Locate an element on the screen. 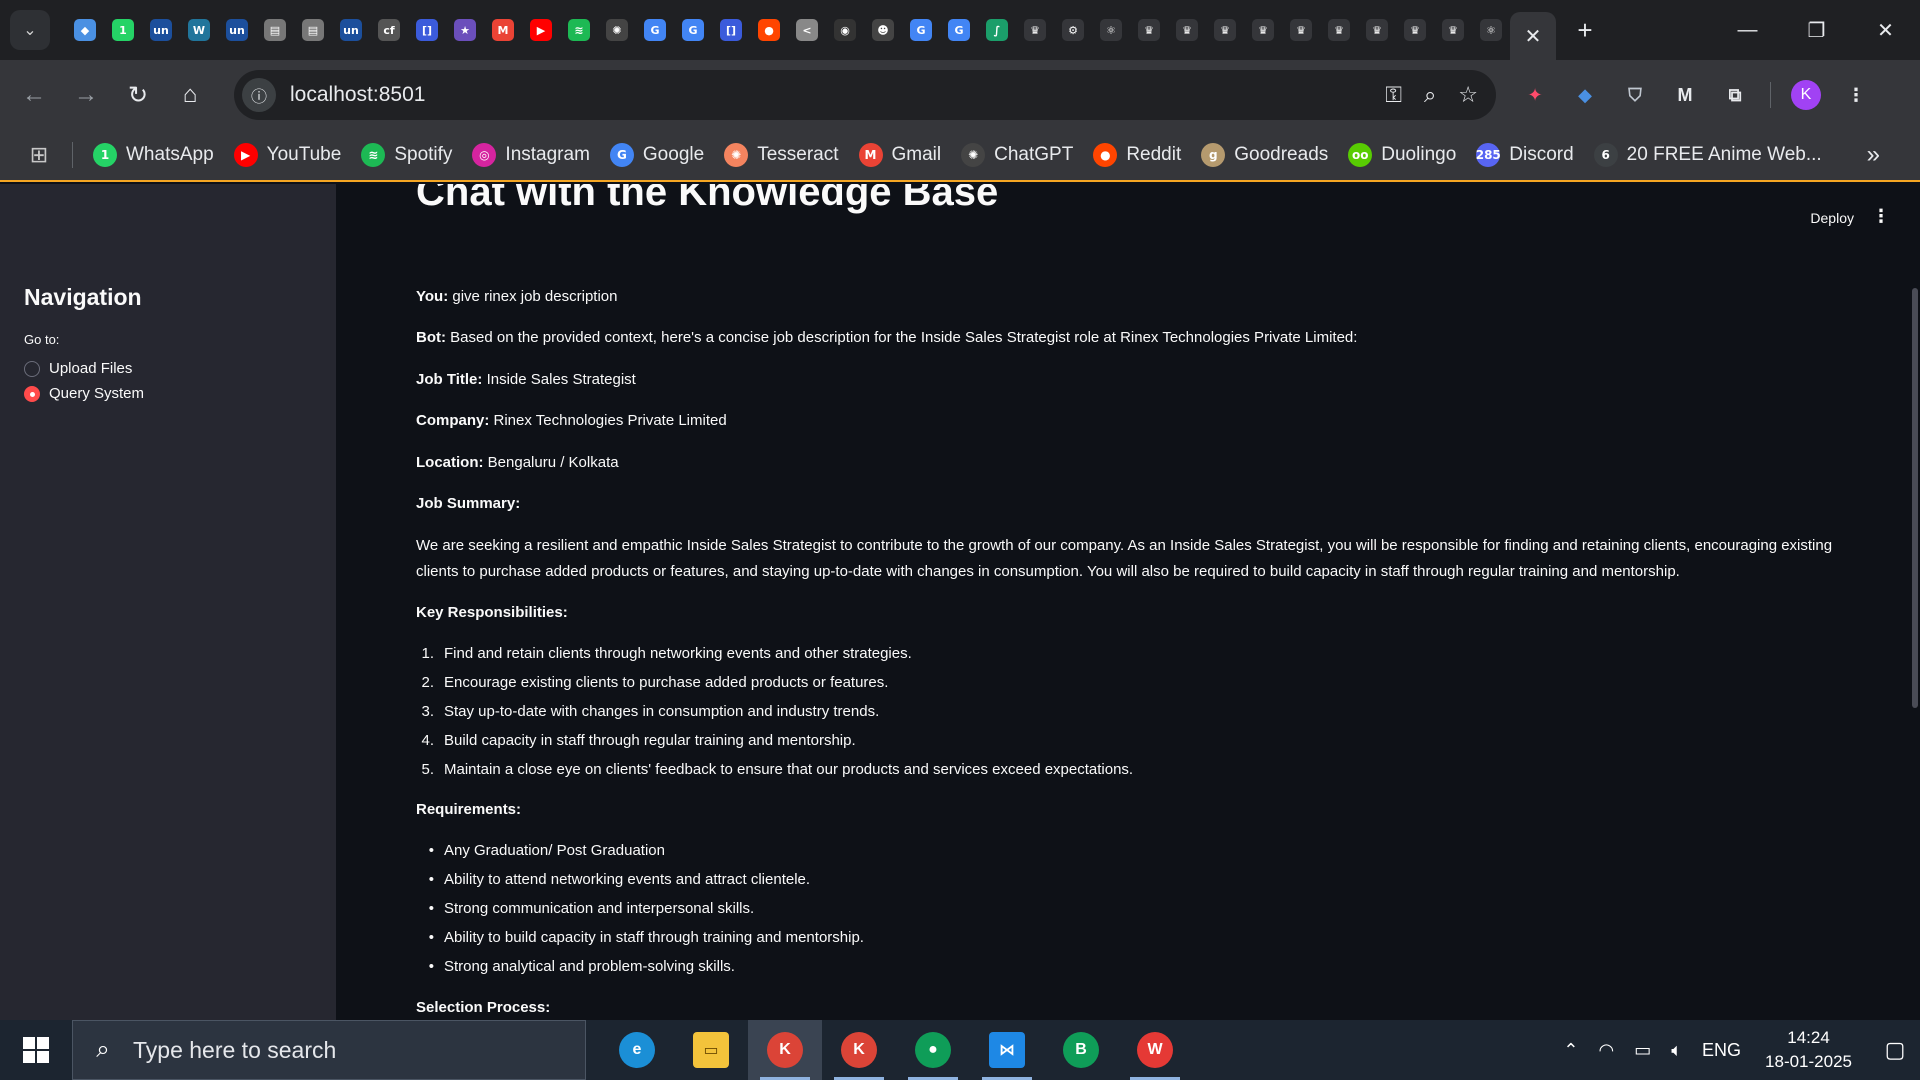  bookmark-label: YouTube is located at coordinates (304, 155).